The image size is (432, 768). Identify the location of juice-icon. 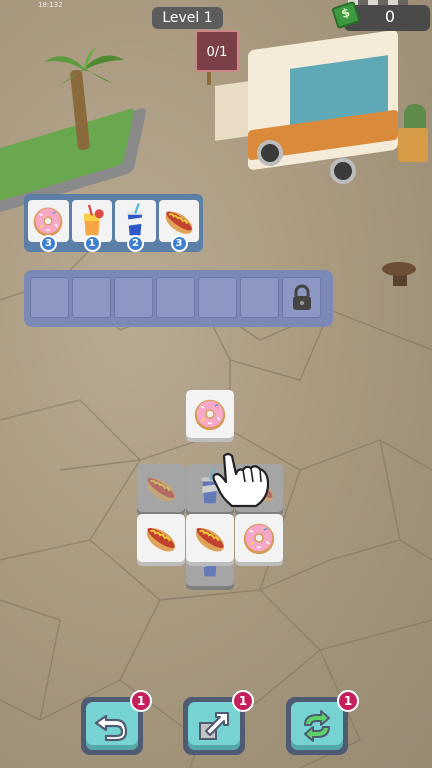
(92, 221).